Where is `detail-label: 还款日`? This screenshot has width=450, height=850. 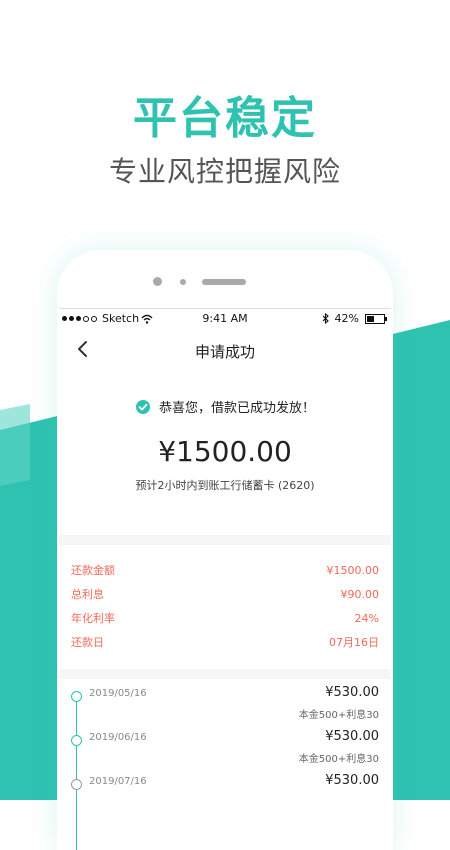
detail-label: 还款日 is located at coordinates (87, 642).